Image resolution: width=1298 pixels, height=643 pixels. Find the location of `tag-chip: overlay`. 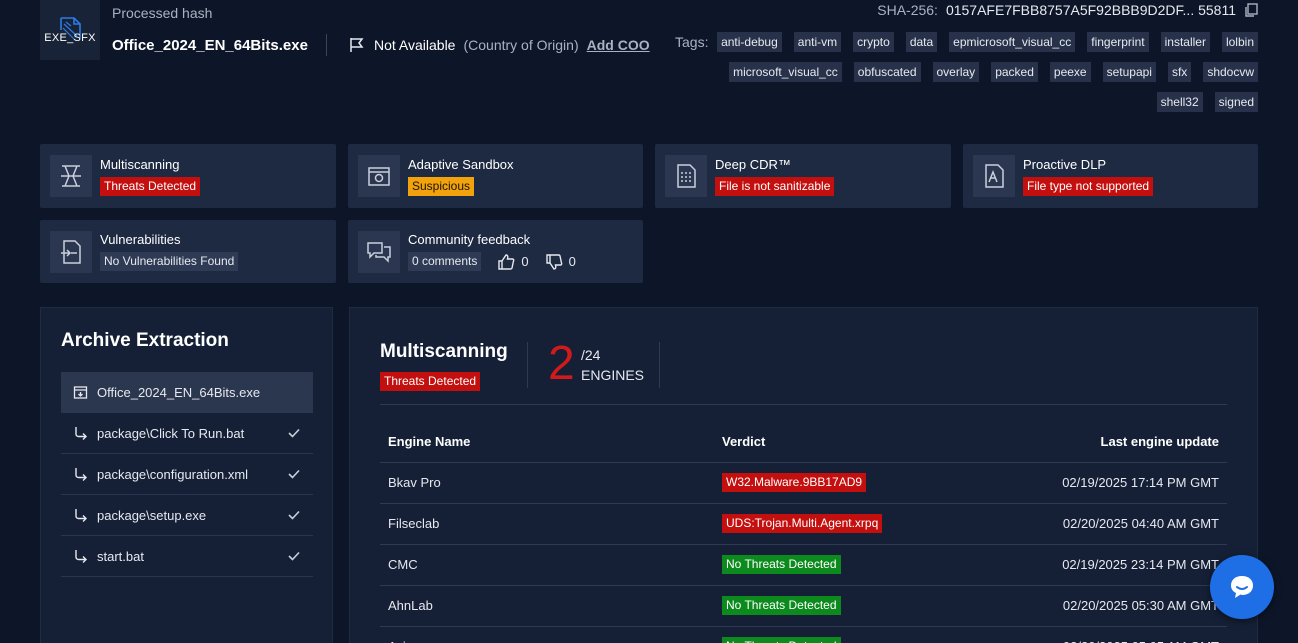

tag-chip: overlay is located at coordinates (956, 72).